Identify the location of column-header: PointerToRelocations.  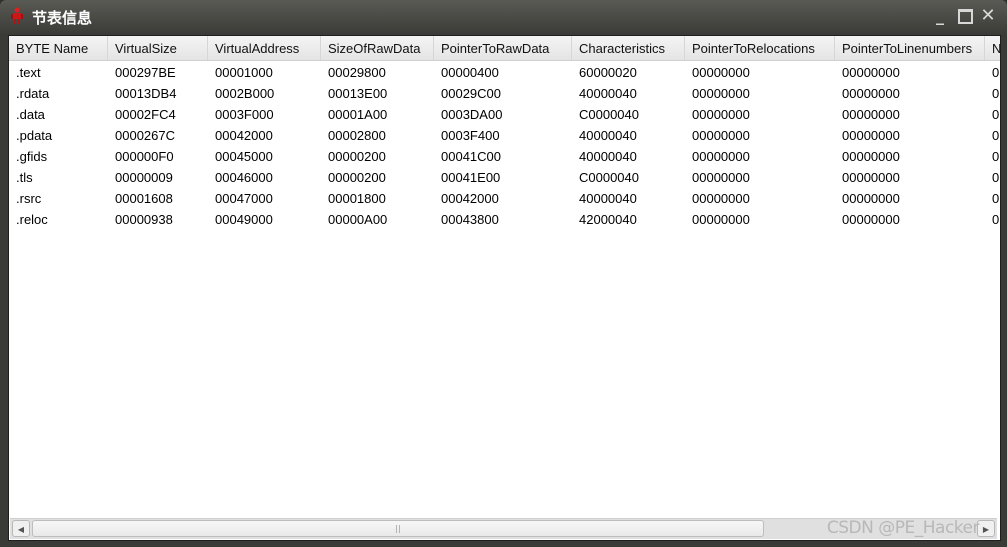
(760, 48).